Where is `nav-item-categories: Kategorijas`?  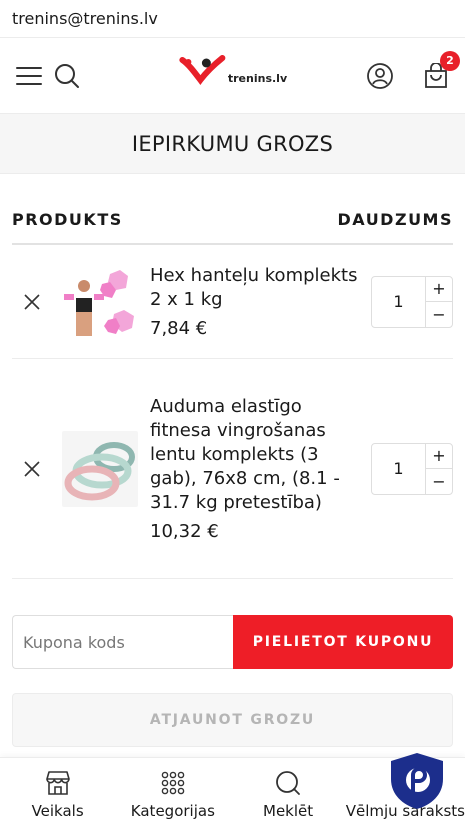
nav-item-categories: Kategorijas is located at coordinates (172, 793).